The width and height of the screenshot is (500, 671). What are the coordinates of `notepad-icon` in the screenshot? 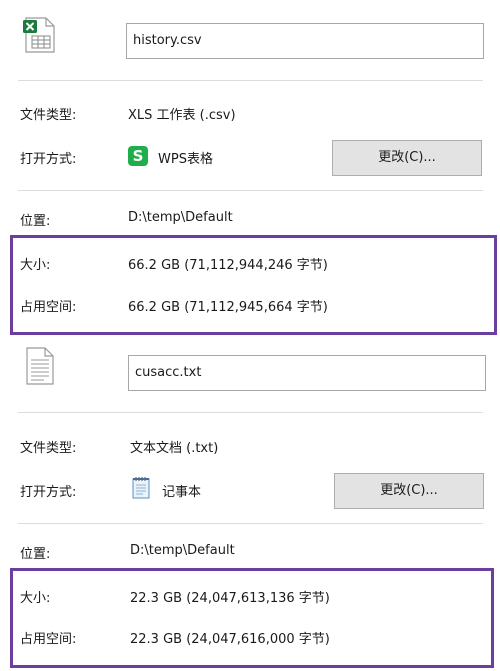 It's located at (141, 488).